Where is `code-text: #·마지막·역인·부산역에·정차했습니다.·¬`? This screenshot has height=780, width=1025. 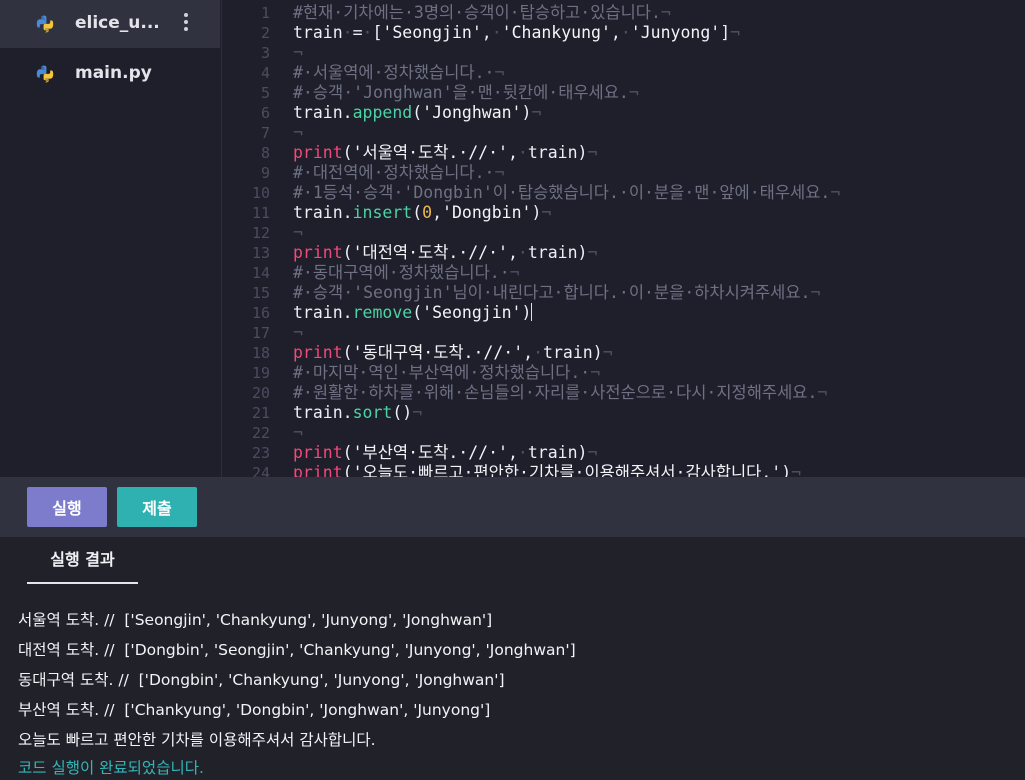 code-text: #·마지막·역인·부산역에·정차했습니다.·¬ is located at coordinates (447, 372).